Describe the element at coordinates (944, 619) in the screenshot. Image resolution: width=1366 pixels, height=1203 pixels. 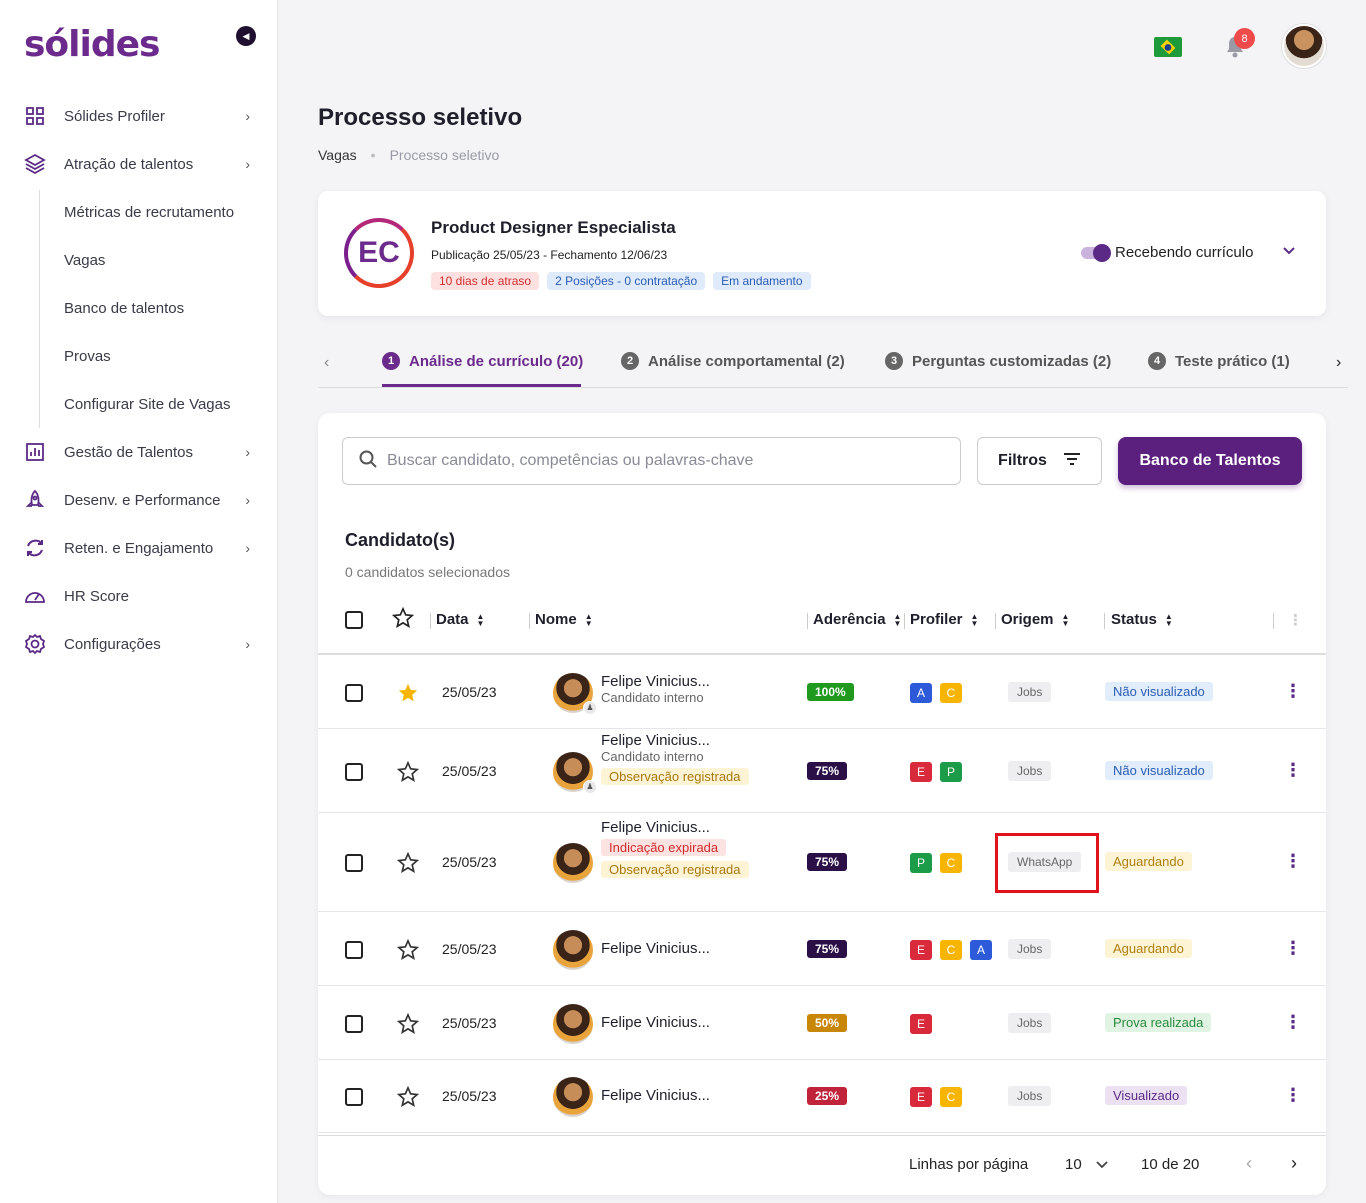
I see `col-profiler: Profiler ▲ ▼` at that location.